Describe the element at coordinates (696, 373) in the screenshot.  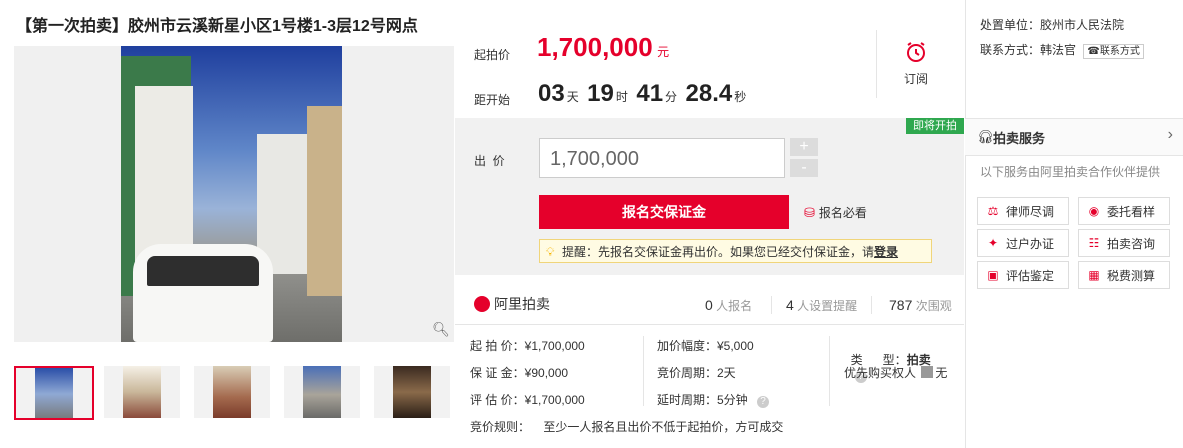
I see `detail-period: 竞价周期：2天` at that location.